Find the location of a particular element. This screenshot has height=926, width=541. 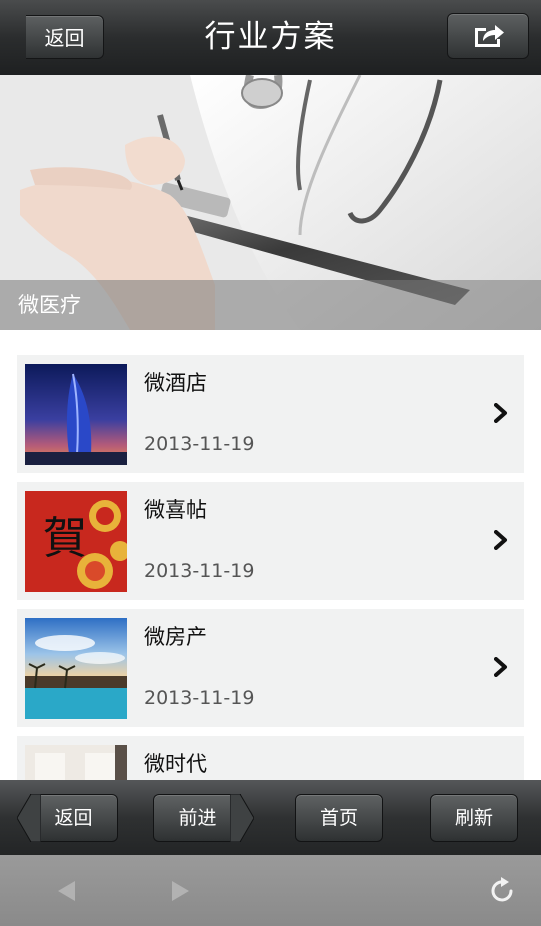

nav-back-button: 返回 is located at coordinates (67, 818).